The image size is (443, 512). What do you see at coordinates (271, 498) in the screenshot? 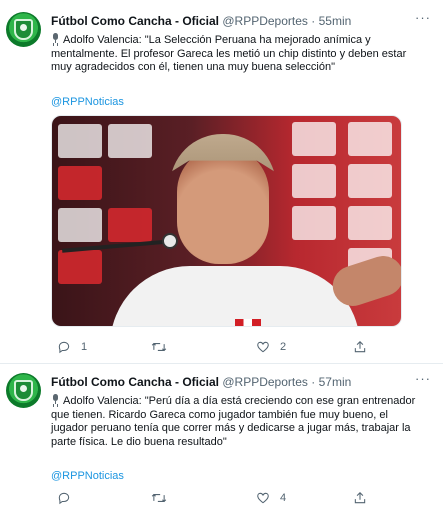
I see `like-button: 4` at bounding box center [271, 498].